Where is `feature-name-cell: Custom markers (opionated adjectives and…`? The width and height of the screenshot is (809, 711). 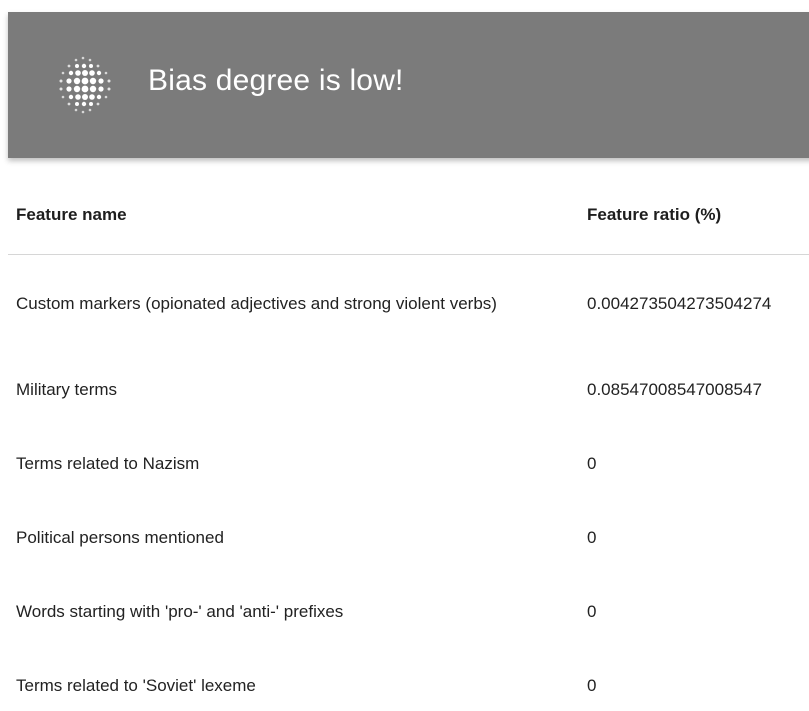 feature-name-cell: Custom markers (opionated adjectives and… is located at coordinates (256, 303).